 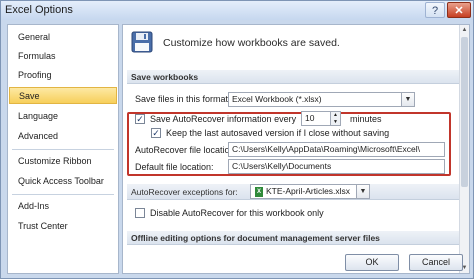 I want to click on cancel-button: Cancel, so click(x=436, y=262).